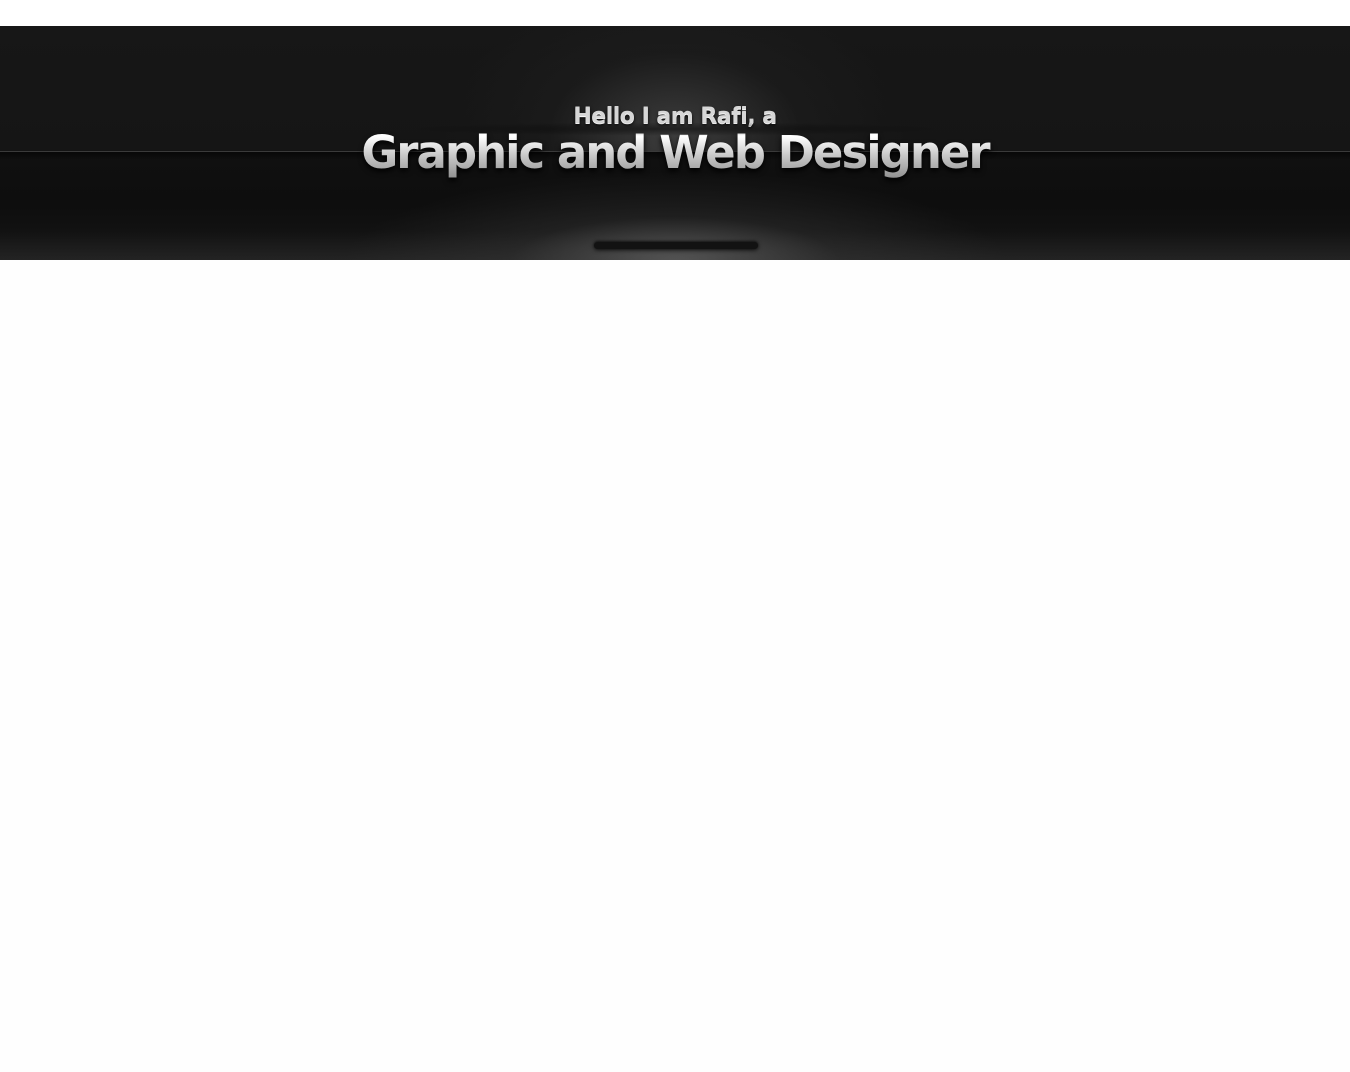 The width and height of the screenshot is (1350, 1072). What do you see at coordinates (676, 245) in the screenshot?
I see `pedestal-bar` at bounding box center [676, 245].